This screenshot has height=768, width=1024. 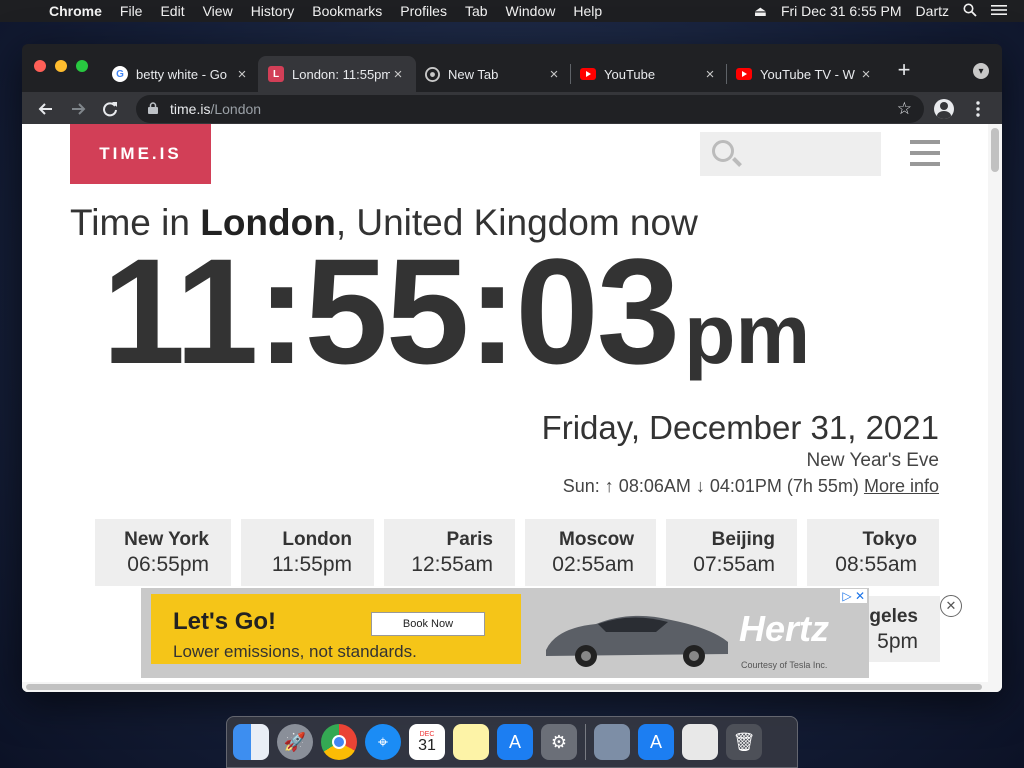 I want to click on reload-button, so click(x=110, y=109).